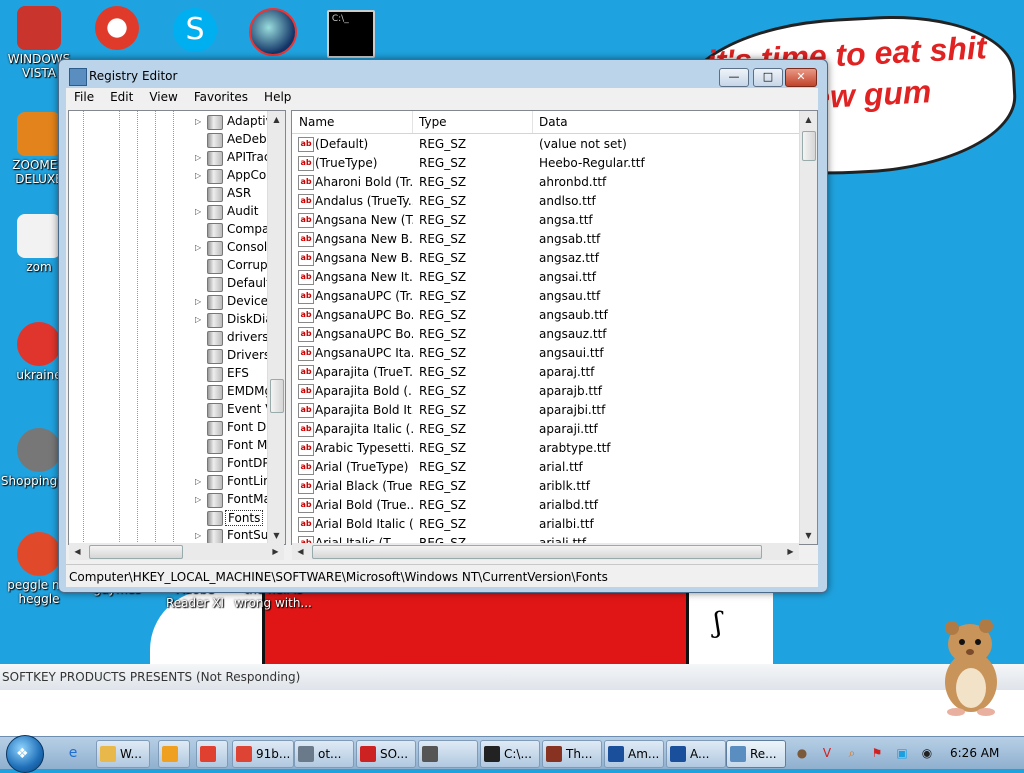 The width and height of the screenshot is (1024, 773). I want to click on list-row: ab (Default) REG_SZ (value not set), so click(546, 144).